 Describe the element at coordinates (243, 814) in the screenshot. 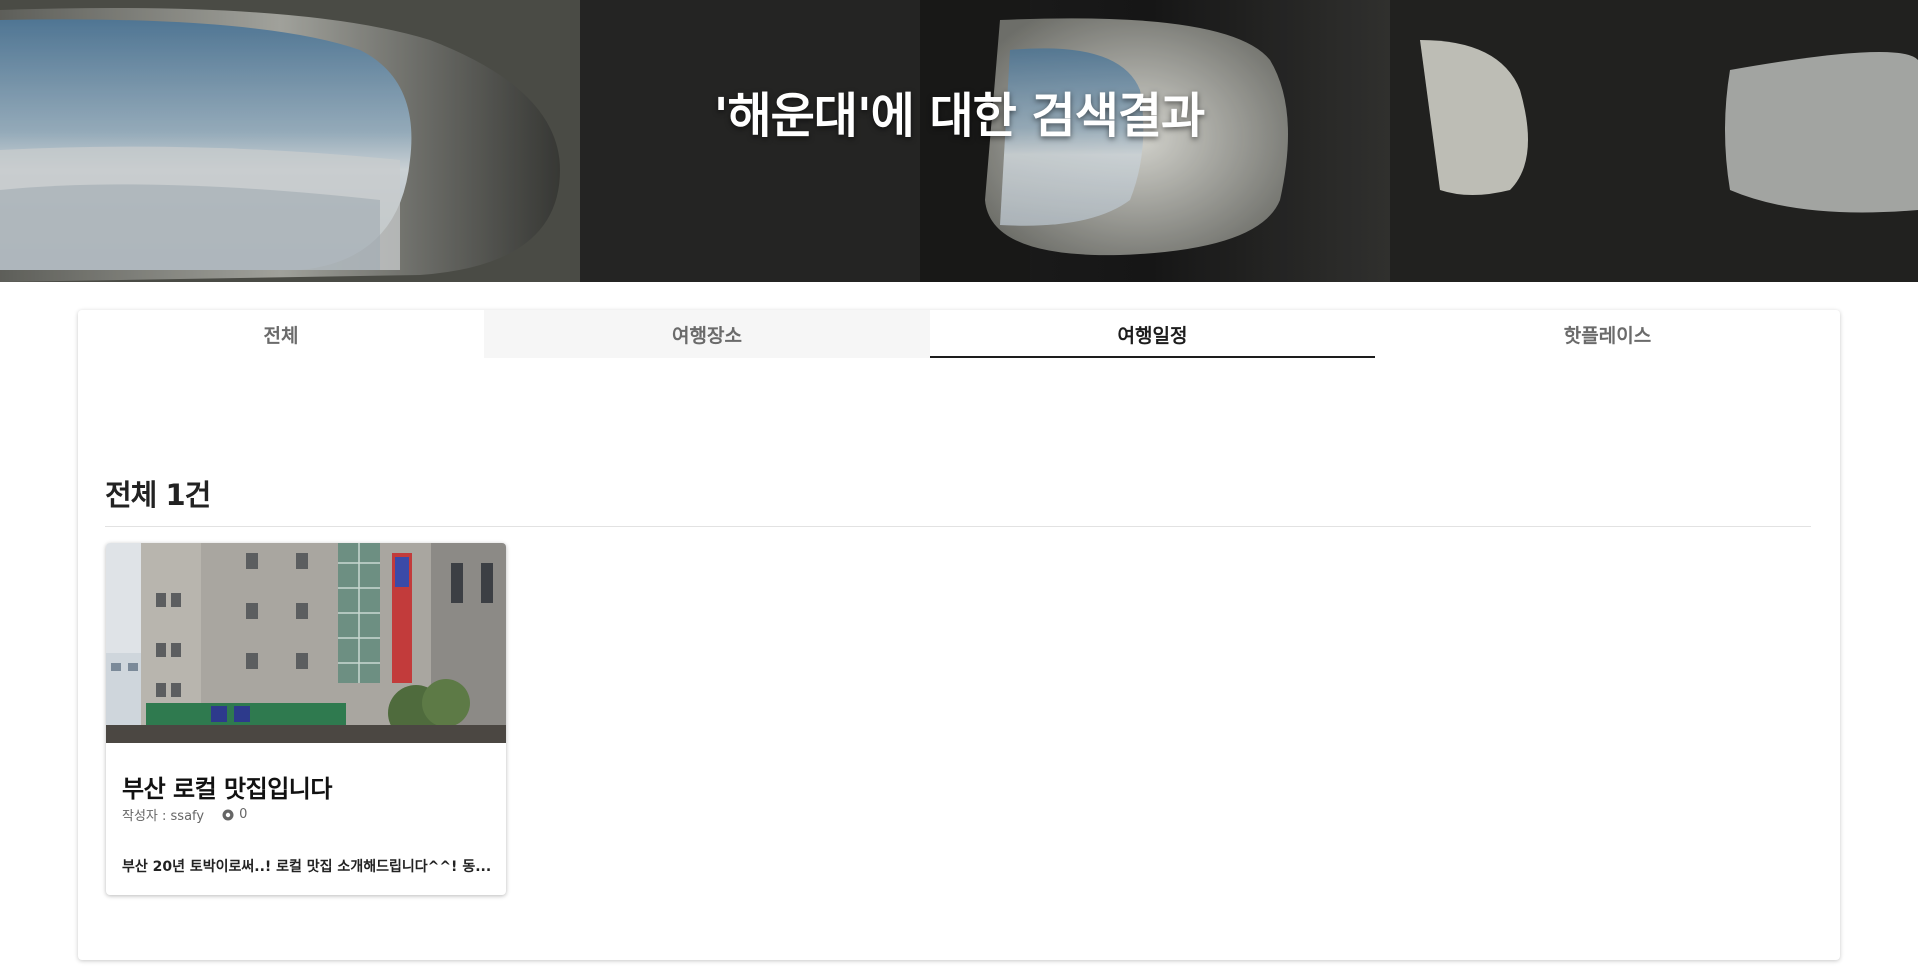

I see `card-view-count: 0` at that location.